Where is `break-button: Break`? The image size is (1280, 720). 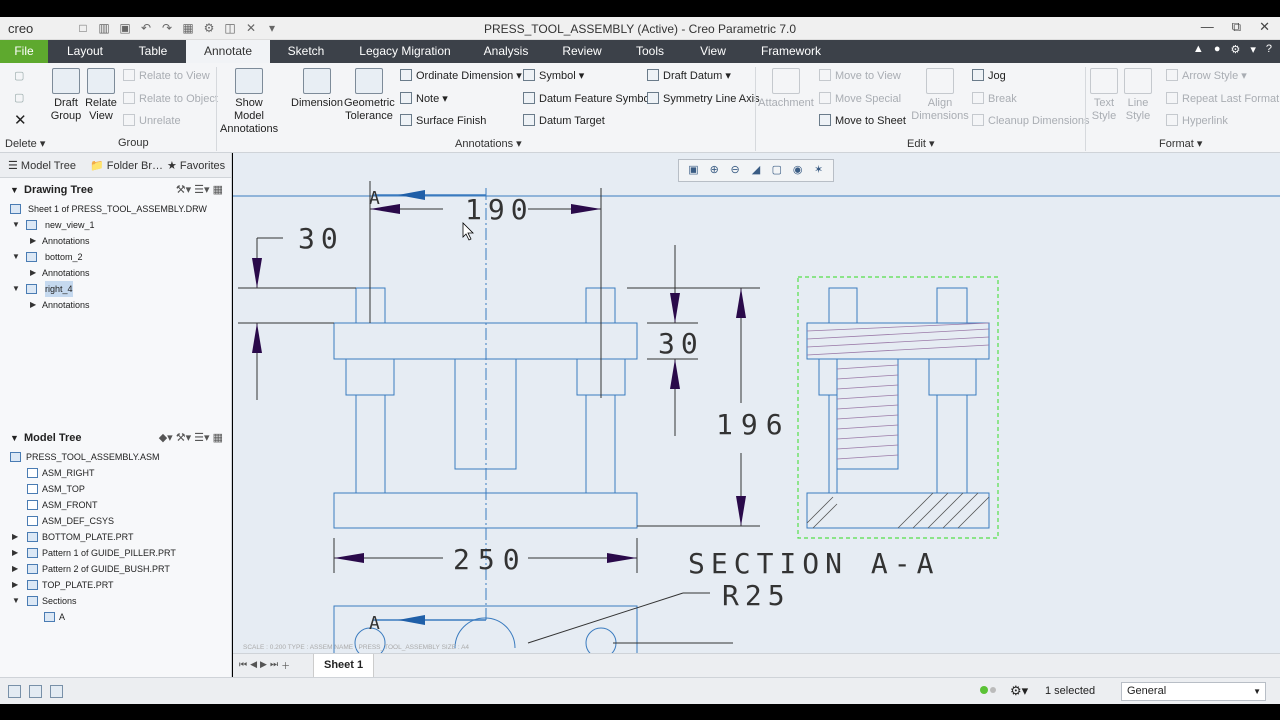
break-button: Break is located at coordinates (994, 98).